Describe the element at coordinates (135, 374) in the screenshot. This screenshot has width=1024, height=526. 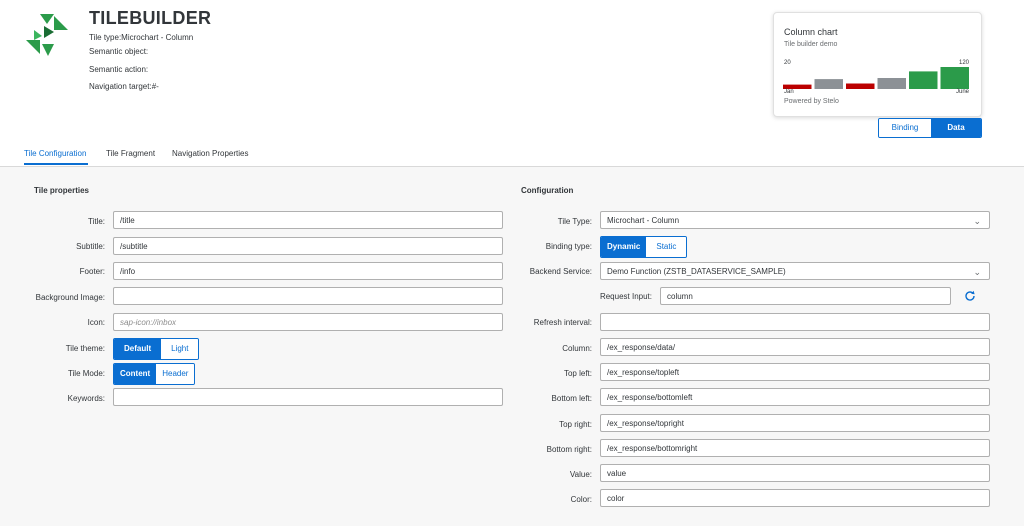
I see `mode-content-button: Content` at that location.